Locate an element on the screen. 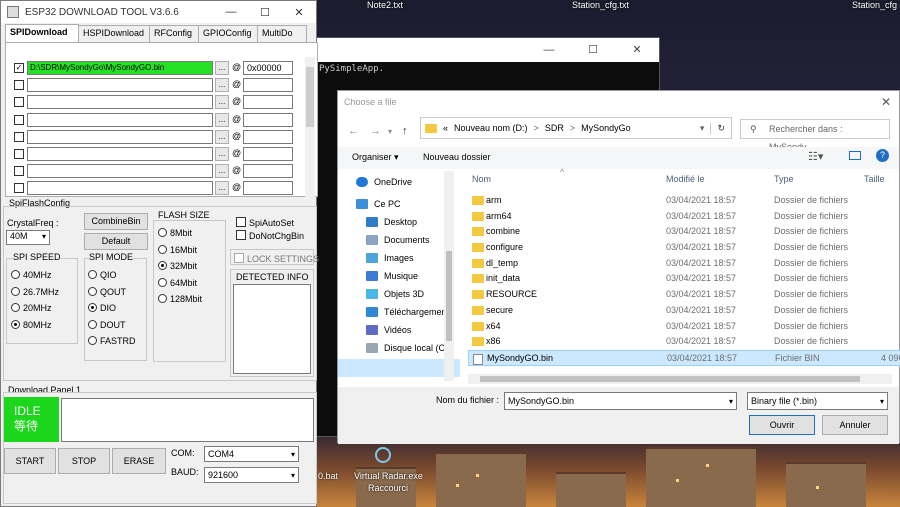  tab-spidownload: SPIDownload is located at coordinates (42, 33).